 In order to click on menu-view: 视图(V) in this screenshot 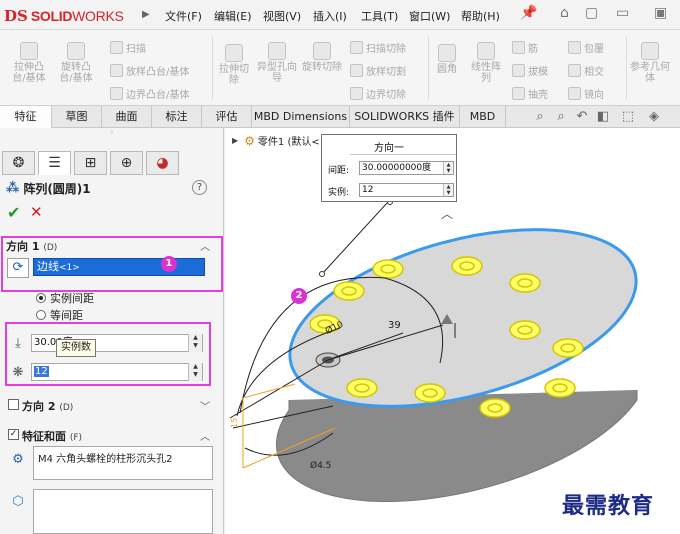, I will do `click(282, 16)`.